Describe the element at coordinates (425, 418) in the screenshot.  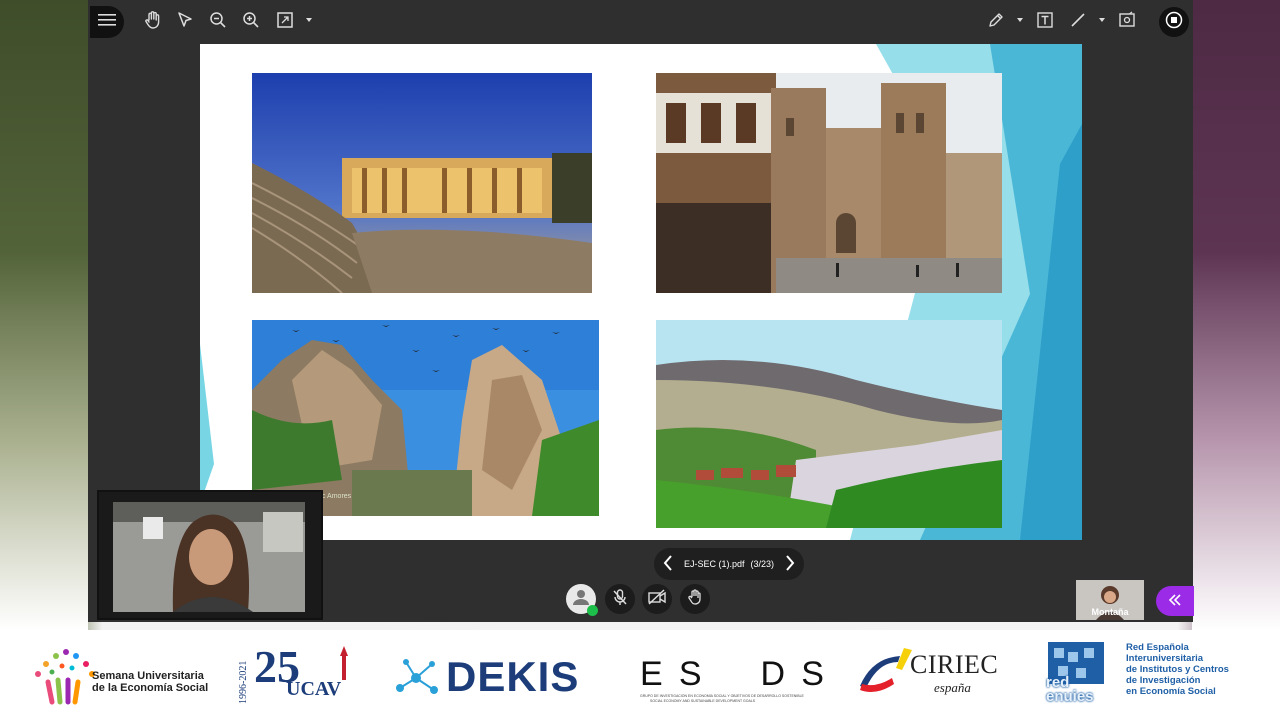
I see `cliffs-vultures-photo: c Amores` at that location.